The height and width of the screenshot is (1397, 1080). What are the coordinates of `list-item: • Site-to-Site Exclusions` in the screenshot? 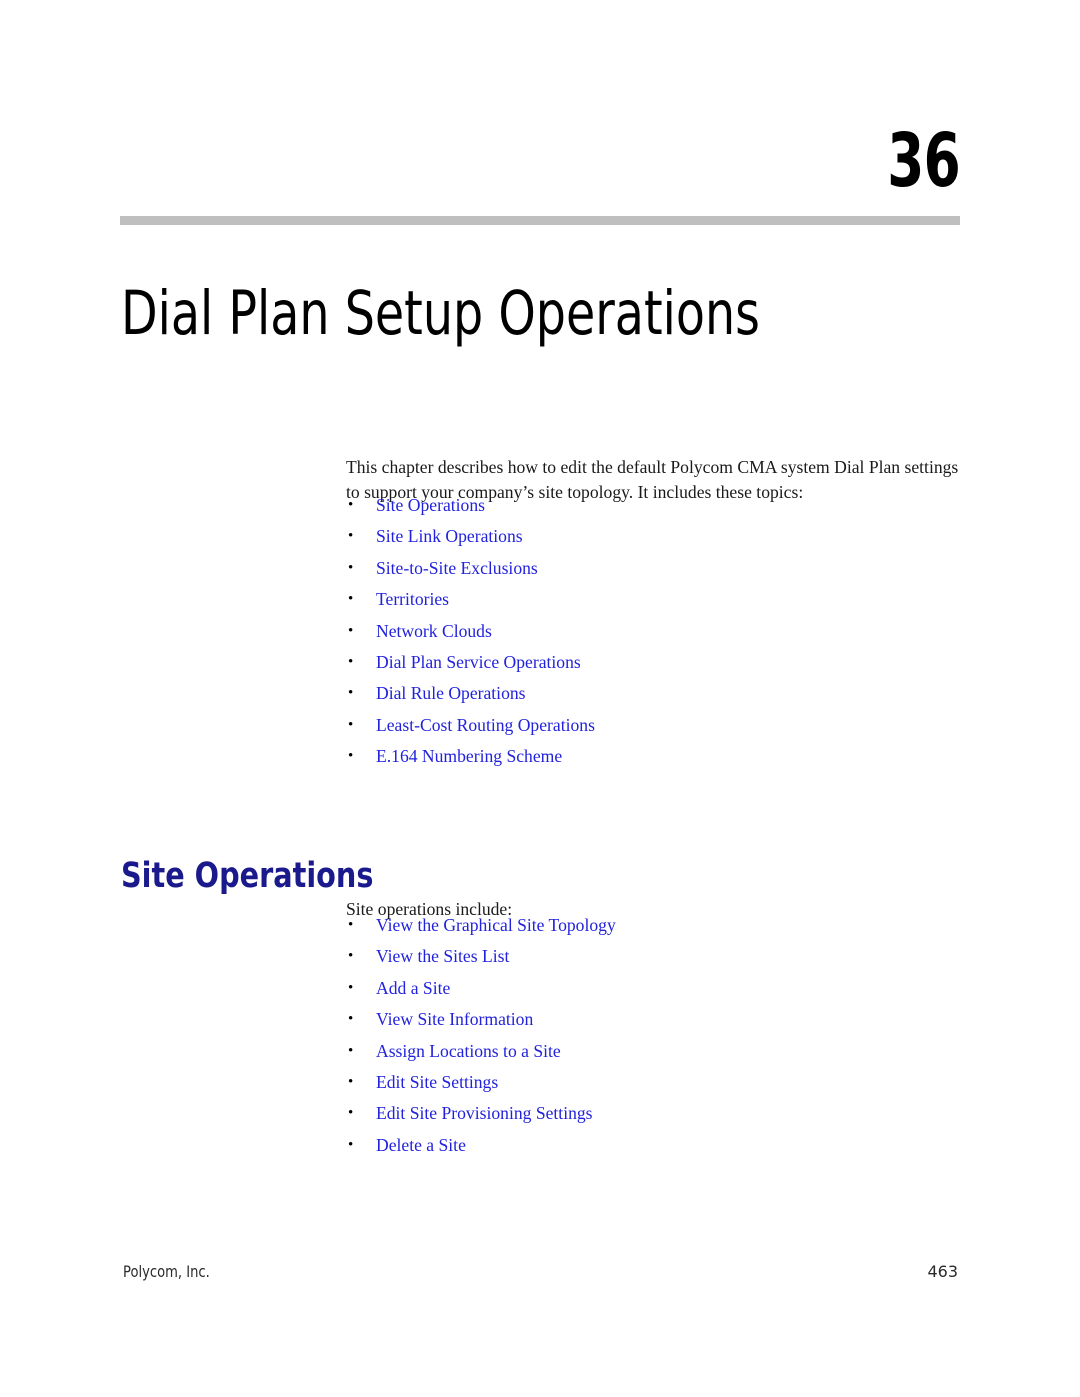 It's located at (656, 568).